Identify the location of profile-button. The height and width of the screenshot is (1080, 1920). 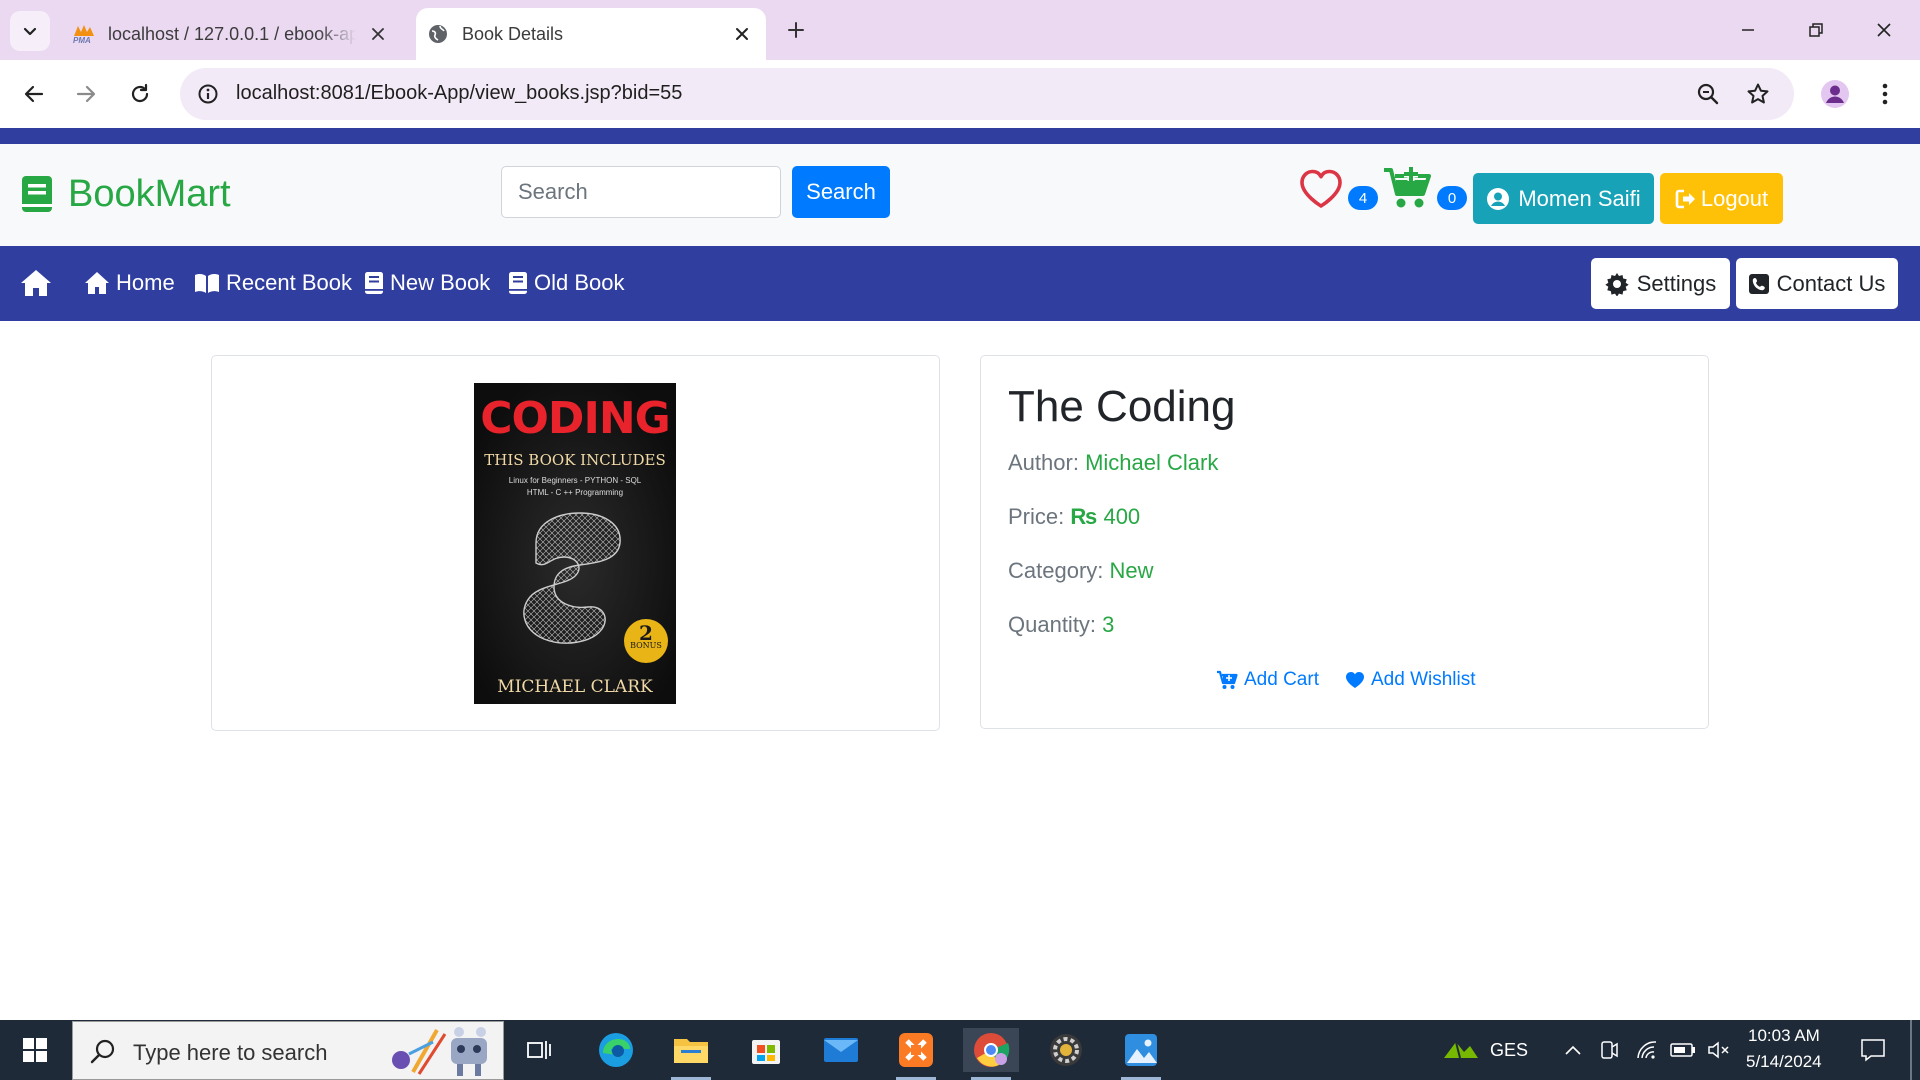
(1835, 94).